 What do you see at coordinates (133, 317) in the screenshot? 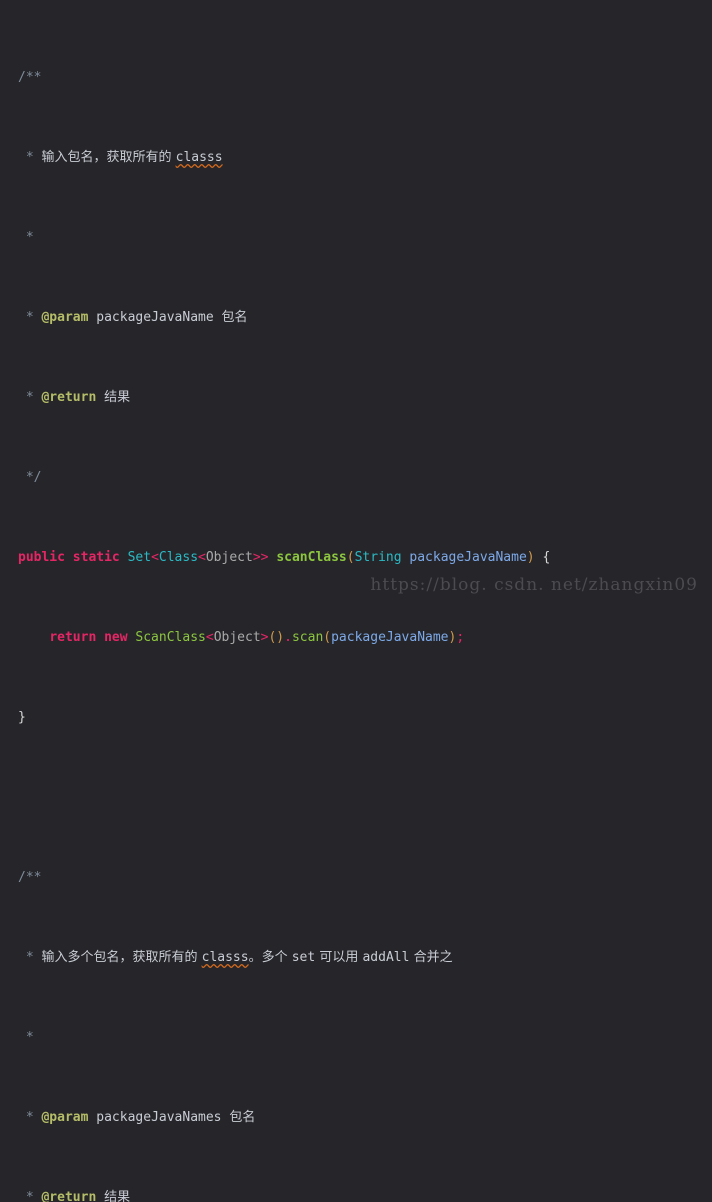
I see `code-line: * @param packageJavaName 包名` at bounding box center [133, 317].